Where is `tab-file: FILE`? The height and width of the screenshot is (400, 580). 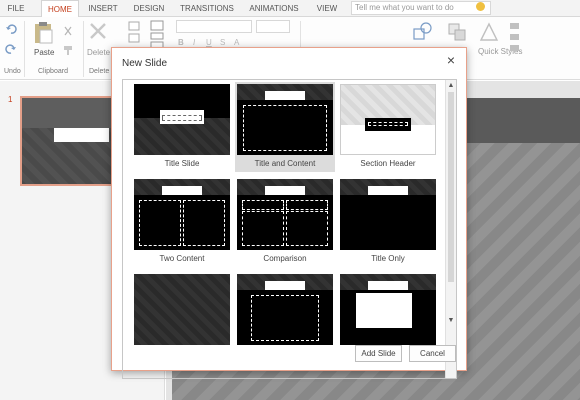 tab-file: FILE is located at coordinates (16, 8).